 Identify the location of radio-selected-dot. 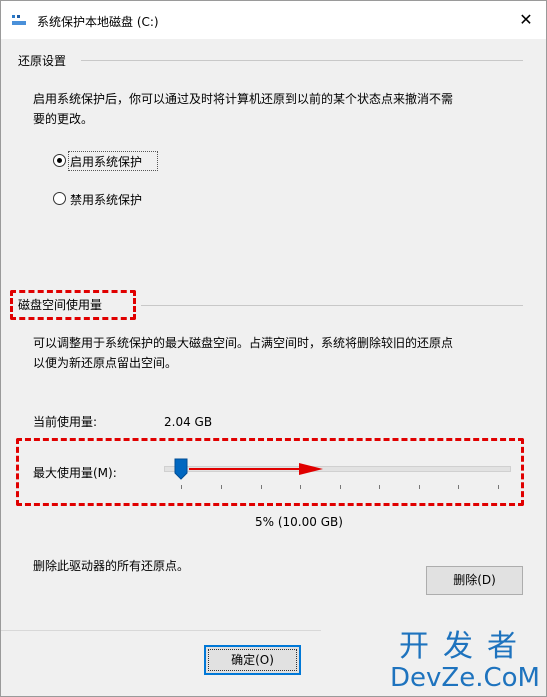
(59, 160).